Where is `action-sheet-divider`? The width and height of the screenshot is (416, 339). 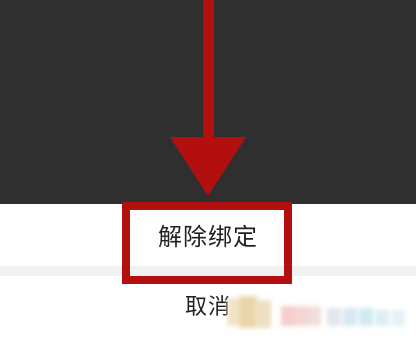 action-sheet-divider is located at coordinates (208, 271).